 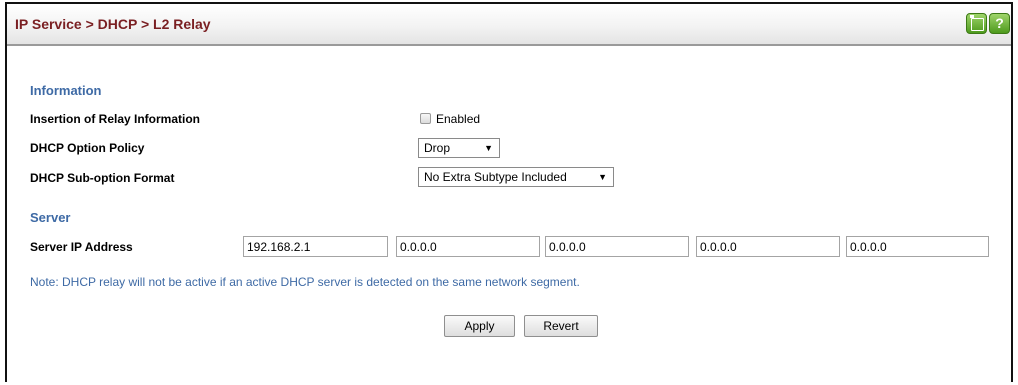 I want to click on apply-button: Apply, so click(x=479, y=326).